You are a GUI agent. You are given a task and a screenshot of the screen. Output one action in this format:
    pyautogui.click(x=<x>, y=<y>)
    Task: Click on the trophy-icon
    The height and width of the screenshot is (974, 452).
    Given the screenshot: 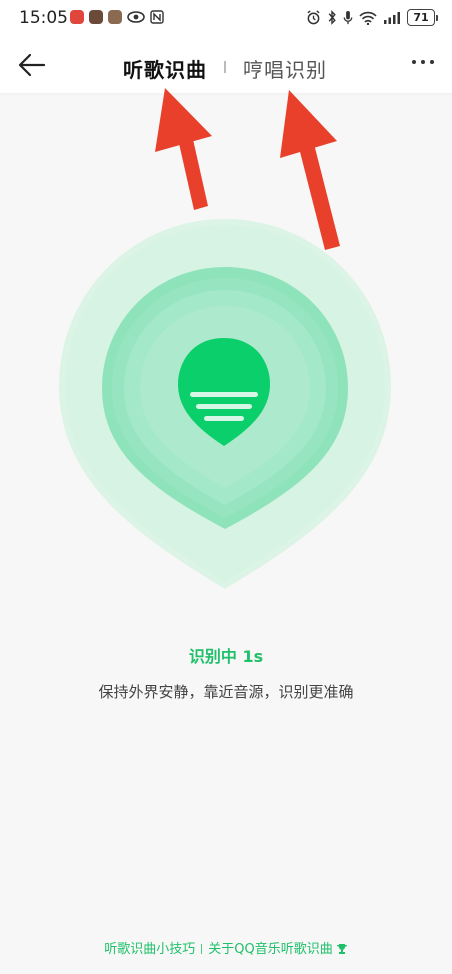 What is the action you would take?
    pyautogui.click(x=341, y=949)
    